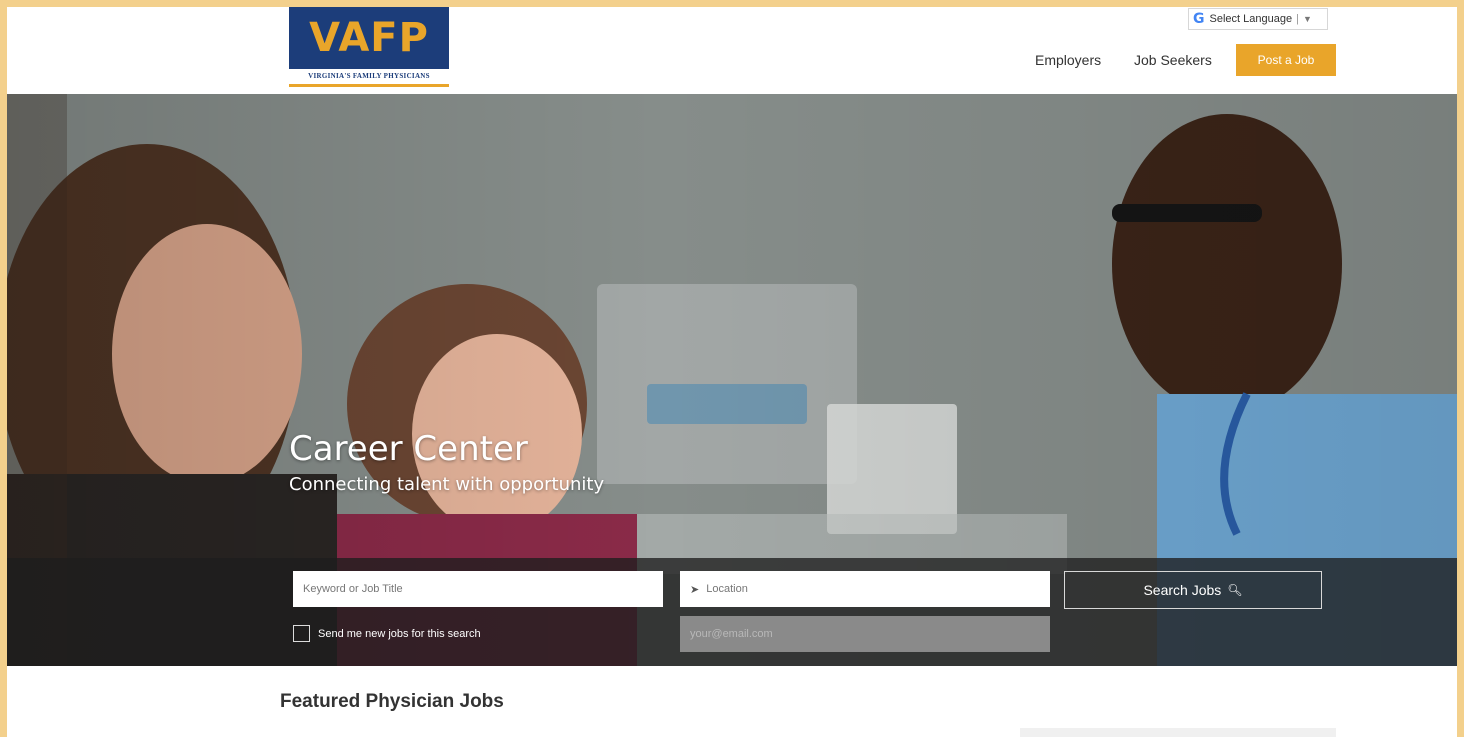 The image size is (1464, 737). What do you see at coordinates (353, 589) in the screenshot?
I see `keyword-placeholder: Keyword or Job Title` at bounding box center [353, 589].